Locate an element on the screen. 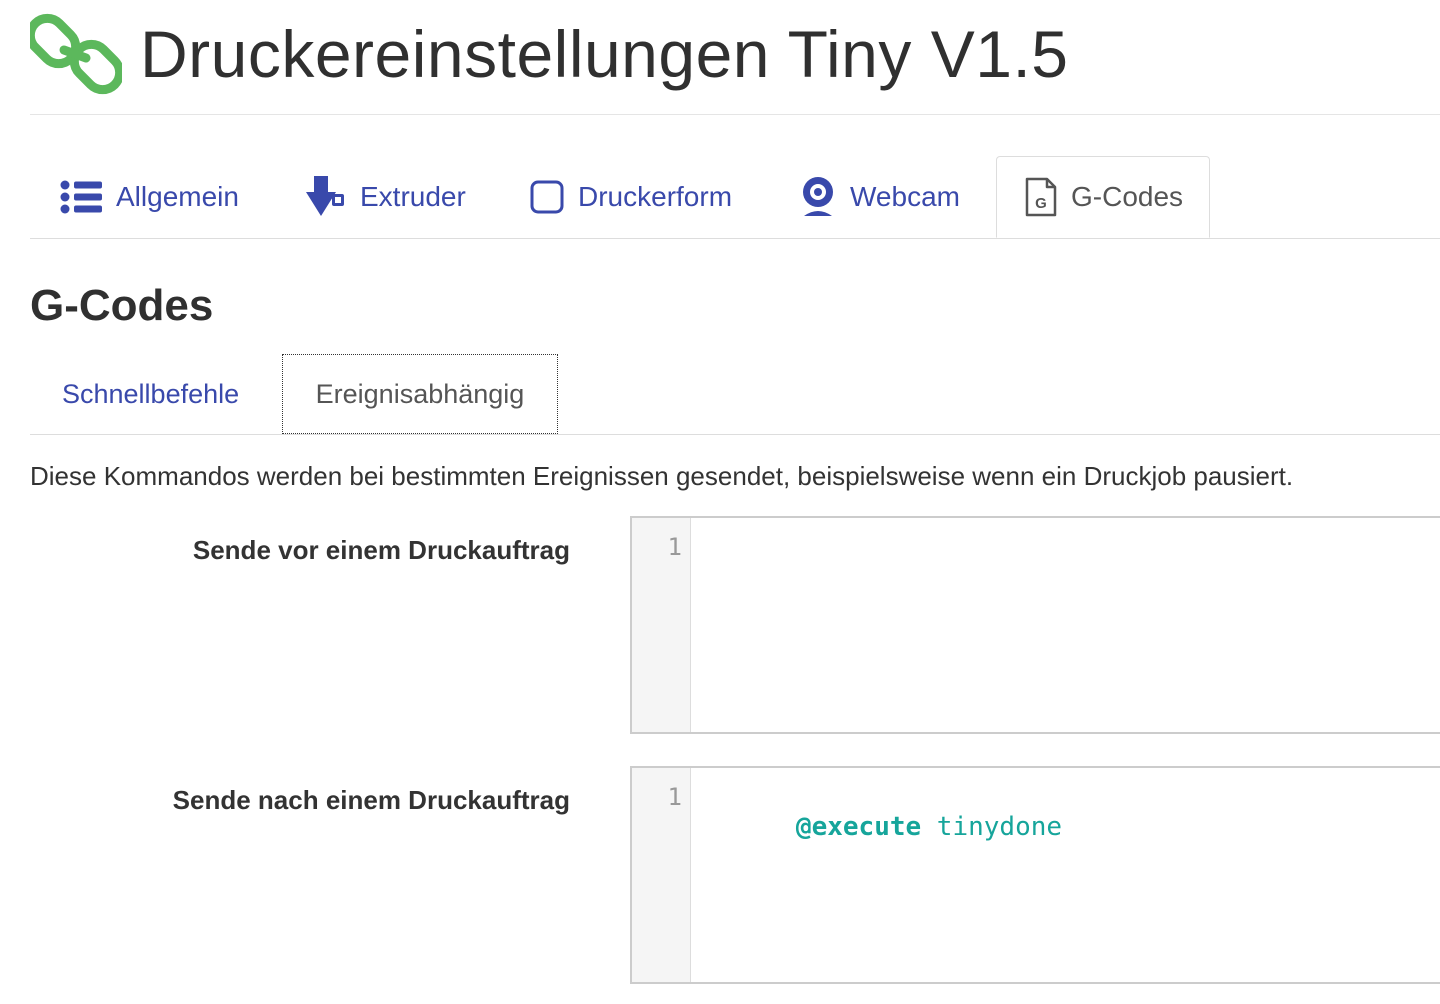  after-print-label: Sende nach einem Druckauftrag is located at coordinates (371, 800).